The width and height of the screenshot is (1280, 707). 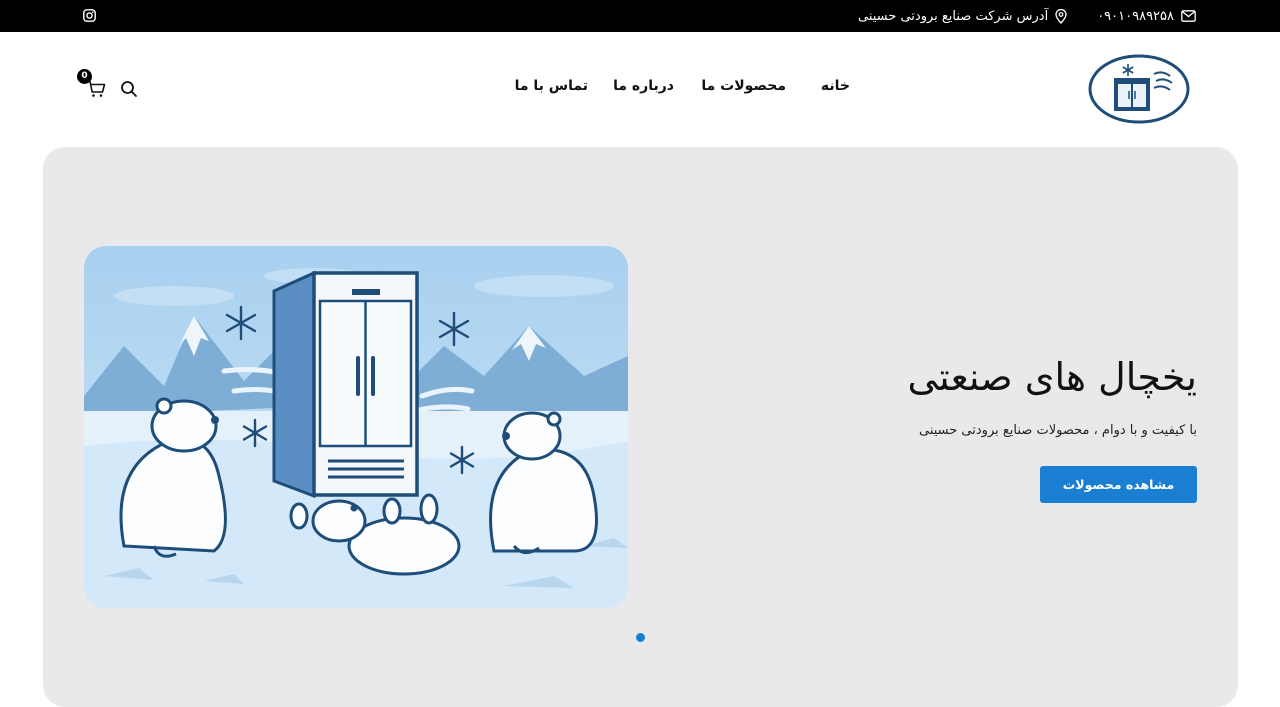 I want to click on nav-item-products: محصولات ما, so click(x=743, y=86).